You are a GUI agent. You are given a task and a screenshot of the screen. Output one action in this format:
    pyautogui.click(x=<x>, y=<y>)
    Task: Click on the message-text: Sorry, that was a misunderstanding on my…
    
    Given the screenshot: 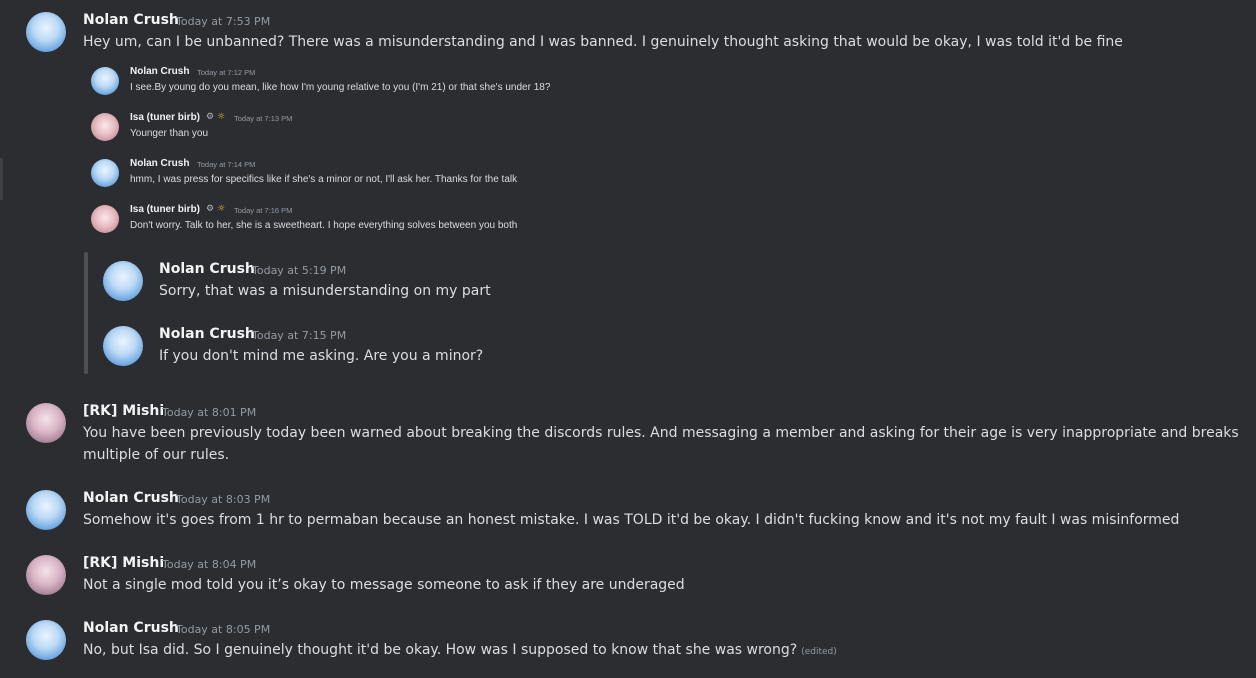 What is the action you would take?
    pyautogui.click(x=325, y=291)
    